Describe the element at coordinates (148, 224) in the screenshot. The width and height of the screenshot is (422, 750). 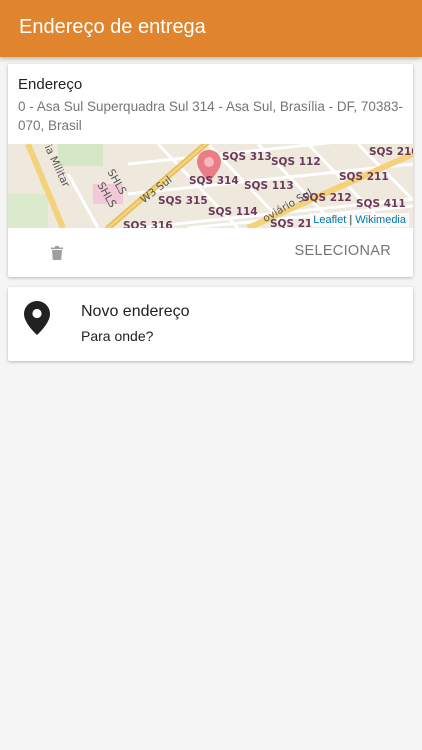
I see `map-label: SQS 316` at that location.